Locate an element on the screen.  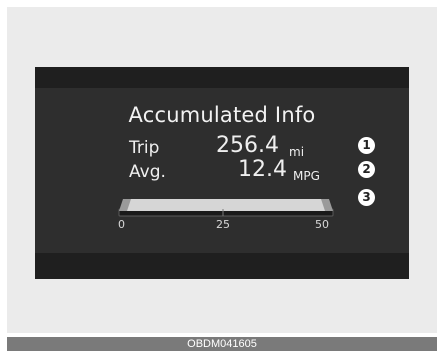
trip-label: Trip is located at coordinates (144, 148).